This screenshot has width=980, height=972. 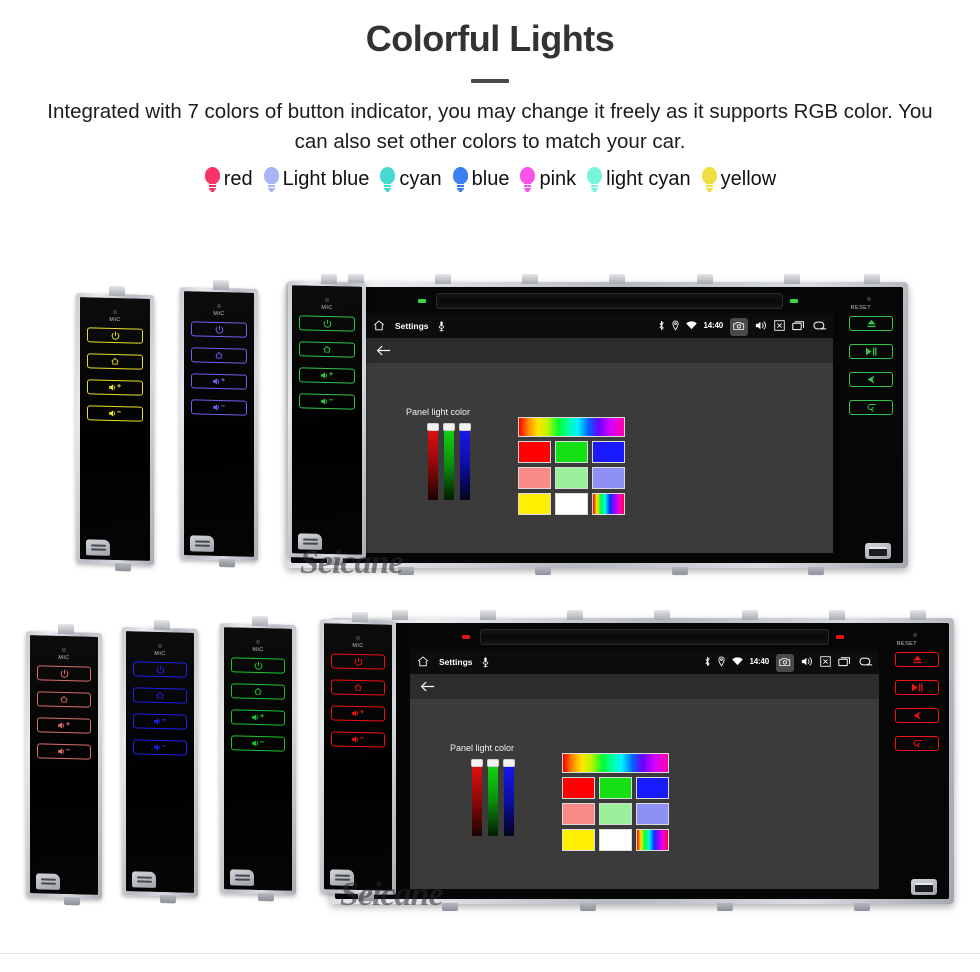 What do you see at coordinates (422, 301) in the screenshot?
I see `status-led` at bounding box center [422, 301].